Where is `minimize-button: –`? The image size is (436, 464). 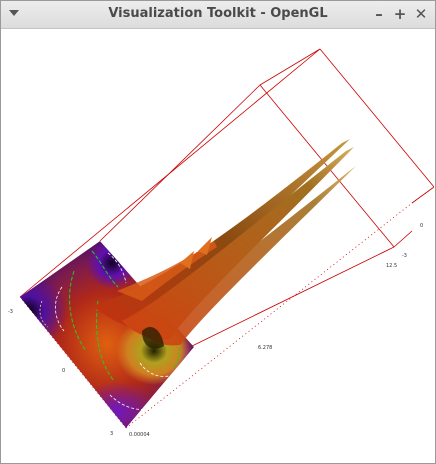
minimize-button: – is located at coordinates (379, 14).